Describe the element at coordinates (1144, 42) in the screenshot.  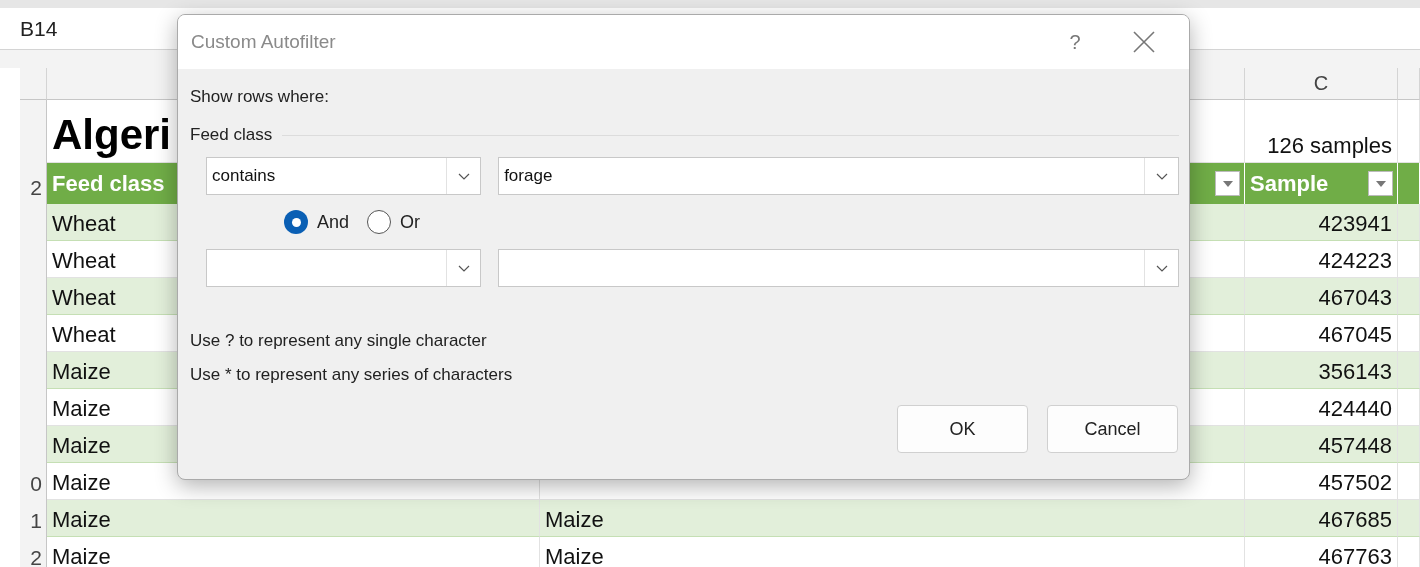
I see `close-icon` at that location.